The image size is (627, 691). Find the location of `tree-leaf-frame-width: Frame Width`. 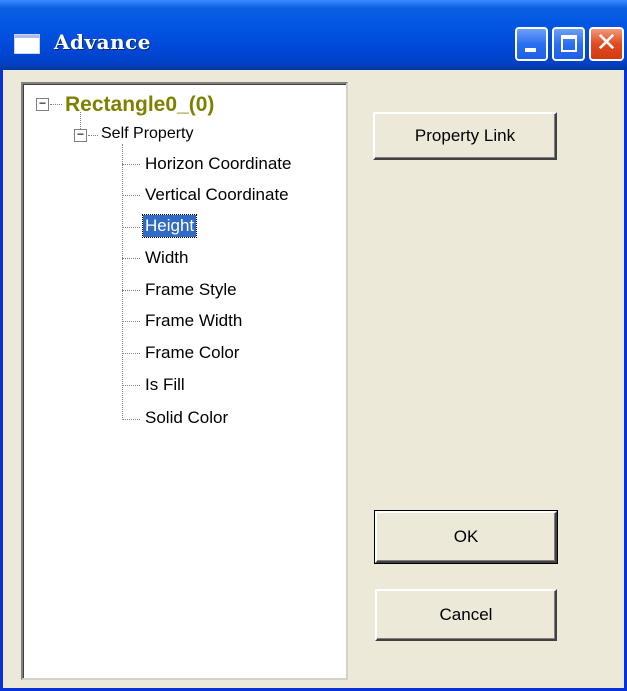

tree-leaf-frame-width: Frame Width is located at coordinates (193, 321).